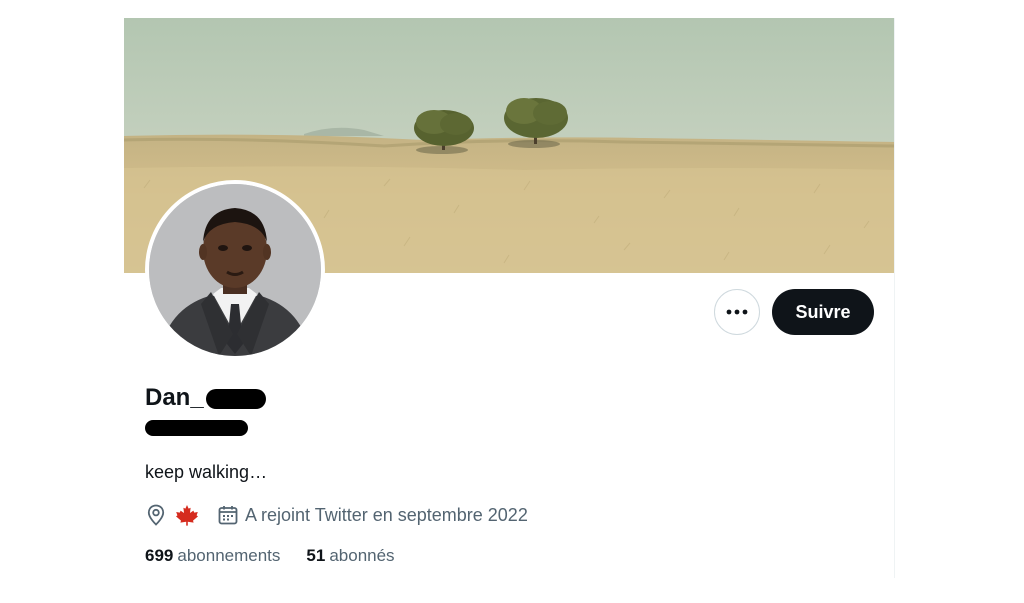 The height and width of the screenshot is (603, 1024). I want to click on name-redaction-mark, so click(235, 399).